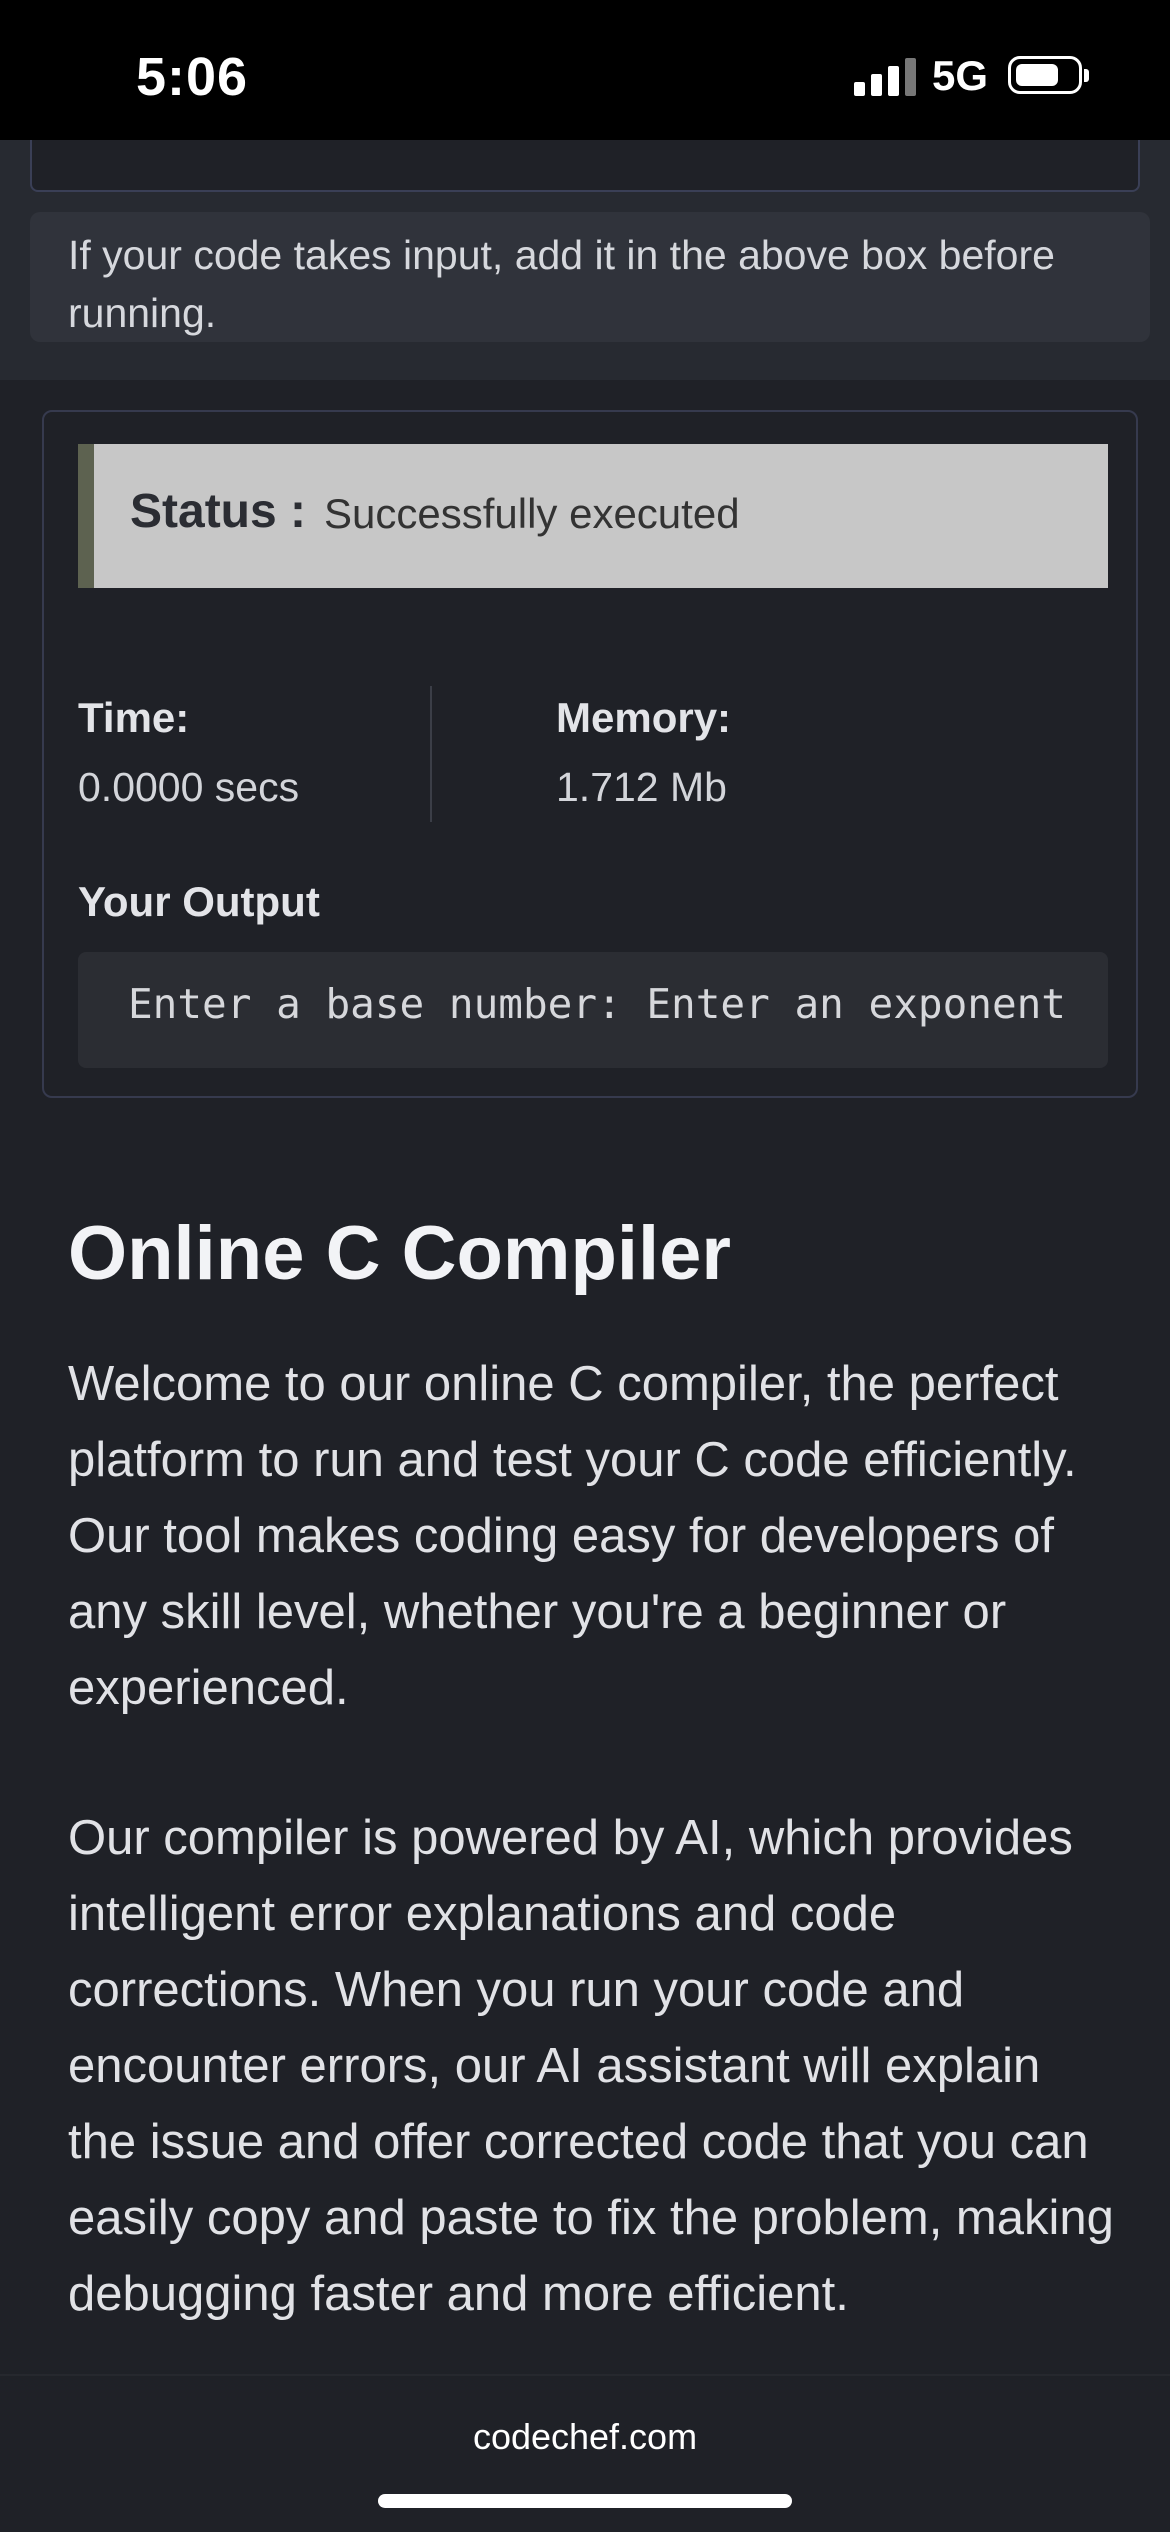  Describe the element at coordinates (399, 1253) in the screenshot. I see `article-title: Online C Compiler` at that location.